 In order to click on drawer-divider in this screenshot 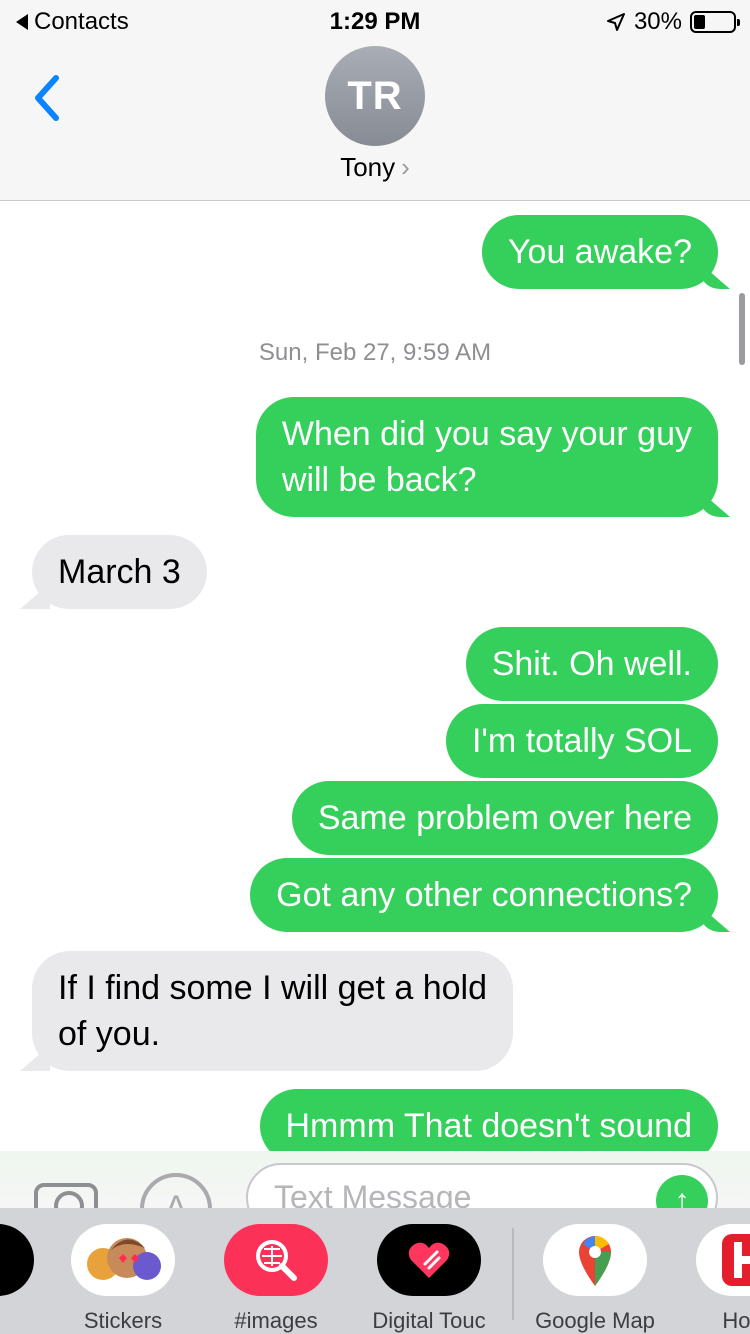, I will do `click(513, 1274)`.